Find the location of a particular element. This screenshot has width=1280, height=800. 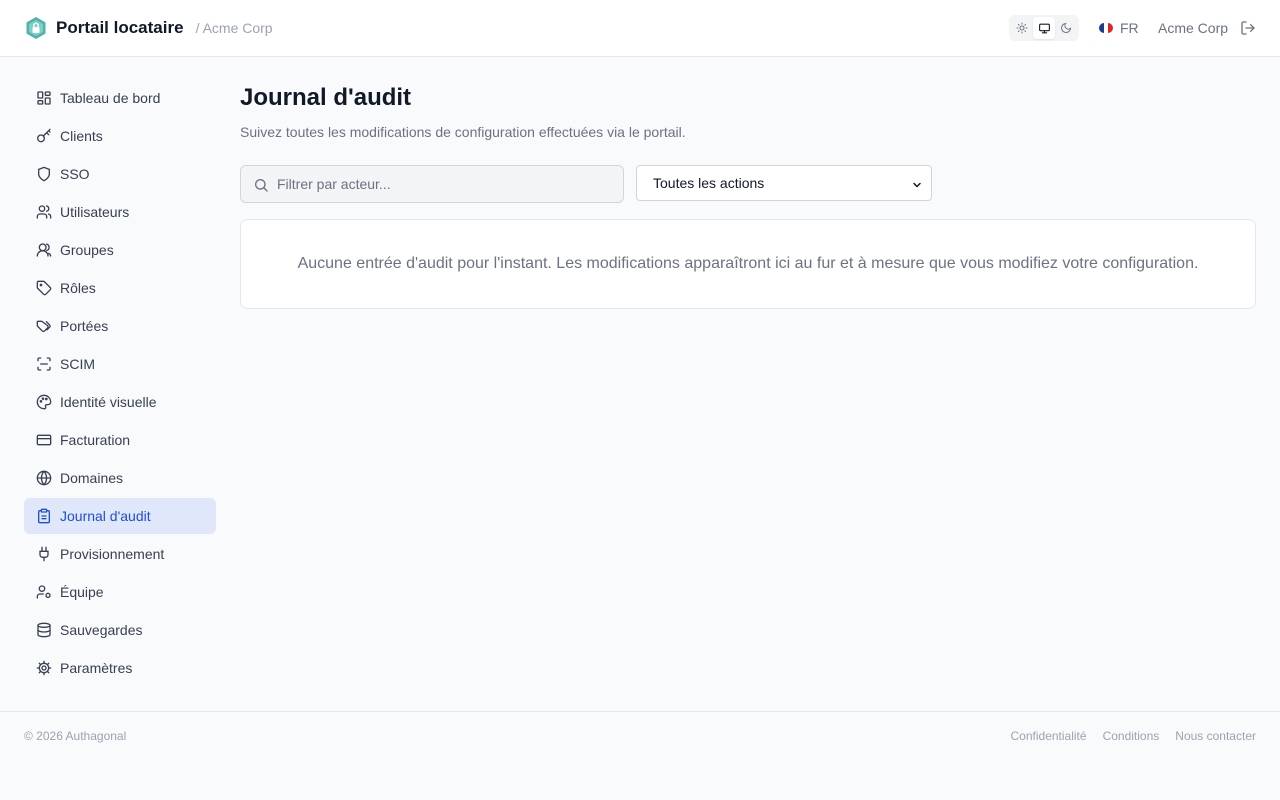

app-title: Portail locataire is located at coordinates (120, 27).